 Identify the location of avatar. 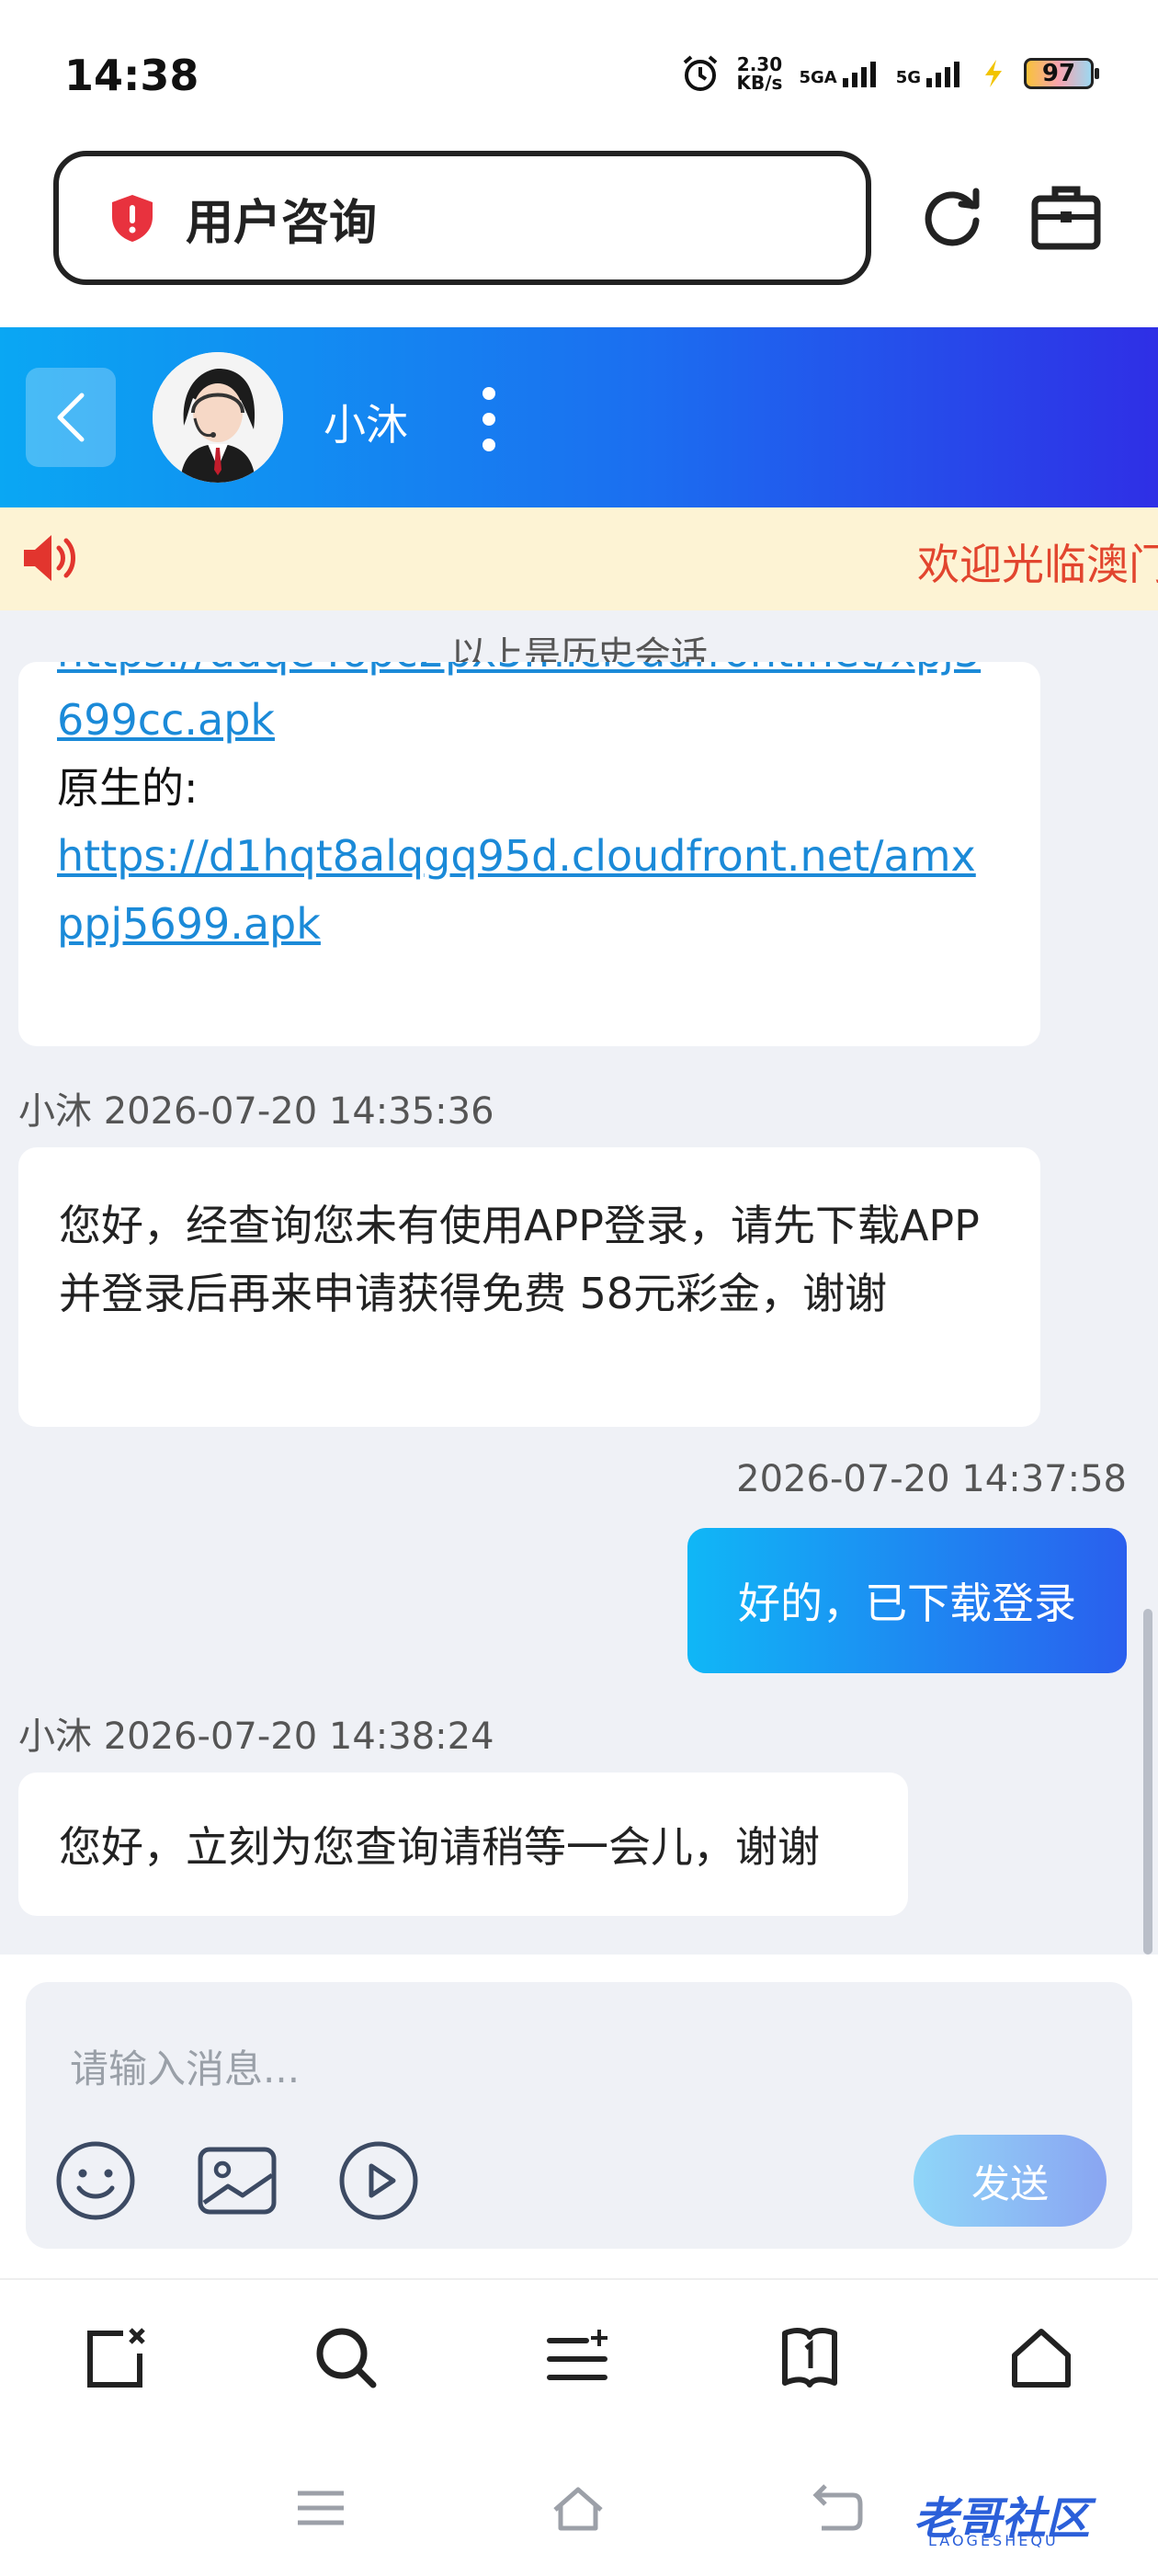
(218, 417).